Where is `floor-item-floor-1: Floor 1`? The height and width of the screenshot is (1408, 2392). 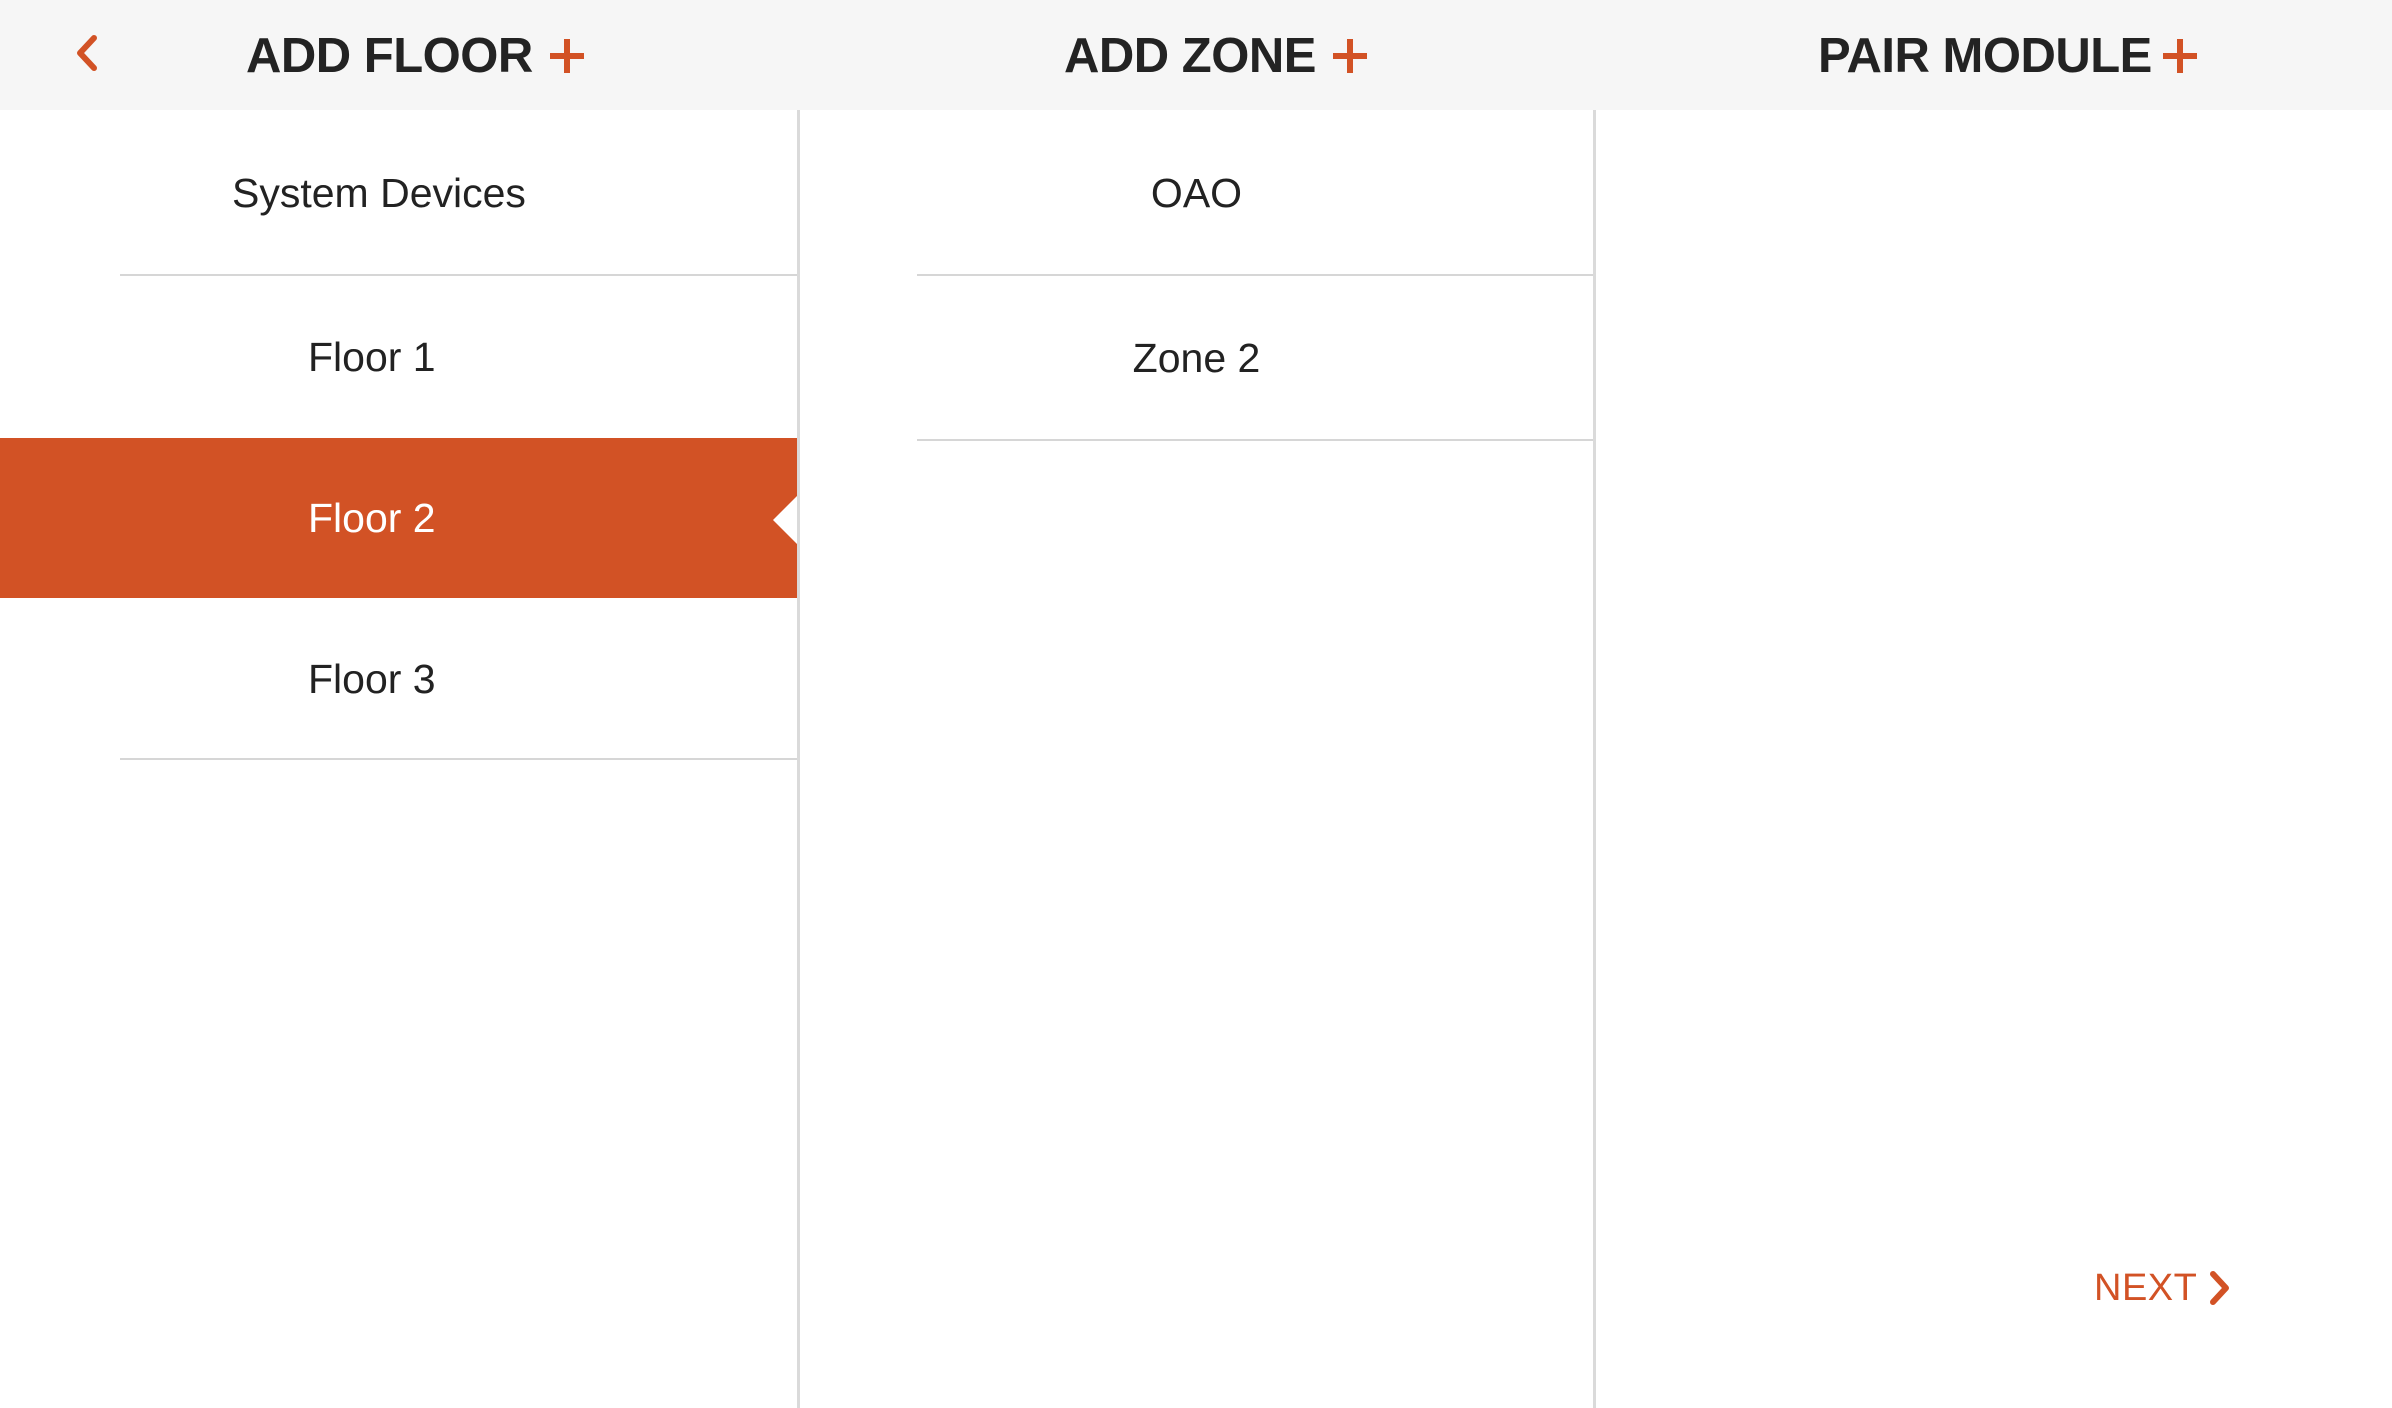 floor-item-floor-1: Floor 1 is located at coordinates (398, 357).